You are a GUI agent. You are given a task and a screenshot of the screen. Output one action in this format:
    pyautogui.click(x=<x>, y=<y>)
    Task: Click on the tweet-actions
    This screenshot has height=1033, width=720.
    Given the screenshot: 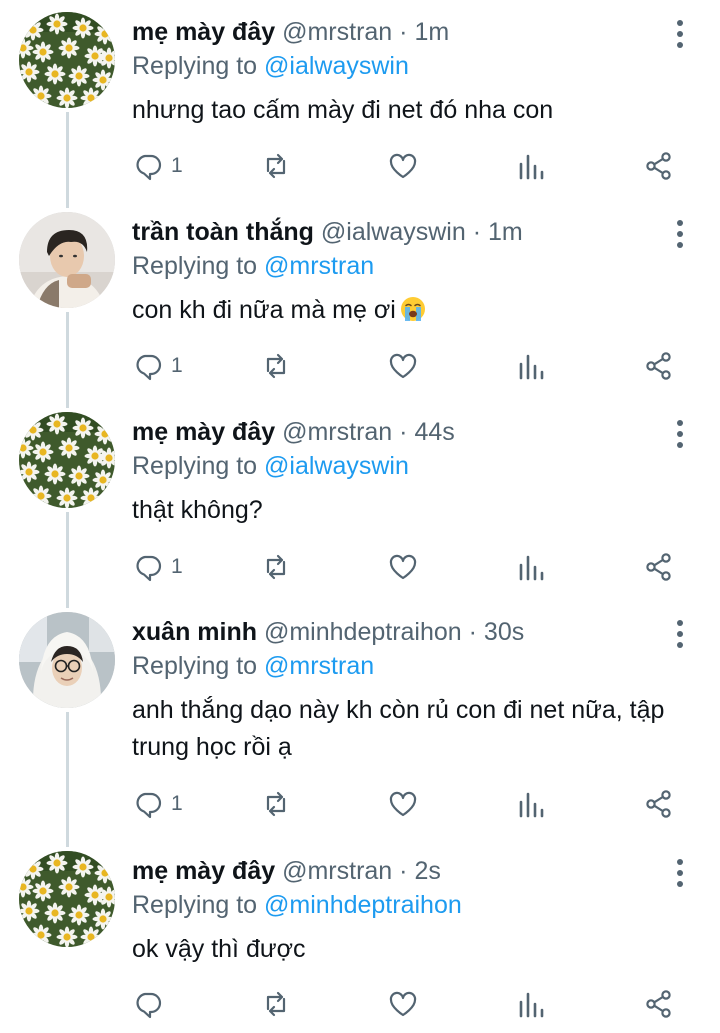 What is the action you would take?
    pyautogui.click(x=360, y=1004)
    